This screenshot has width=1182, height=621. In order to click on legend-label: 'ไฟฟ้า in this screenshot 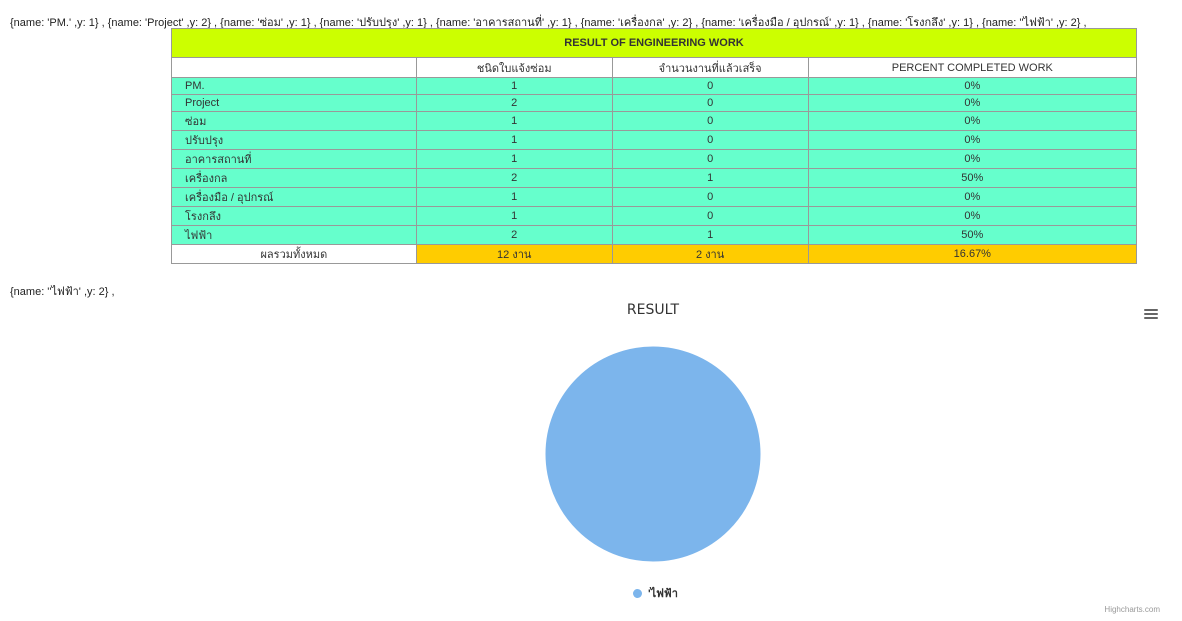, I will do `click(663, 594)`.